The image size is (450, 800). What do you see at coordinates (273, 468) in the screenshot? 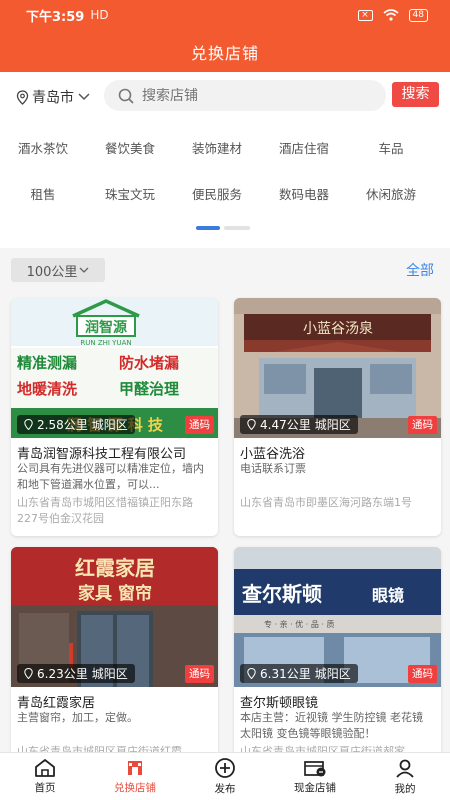
I see `shop-description: 电话联系订票` at bounding box center [273, 468].